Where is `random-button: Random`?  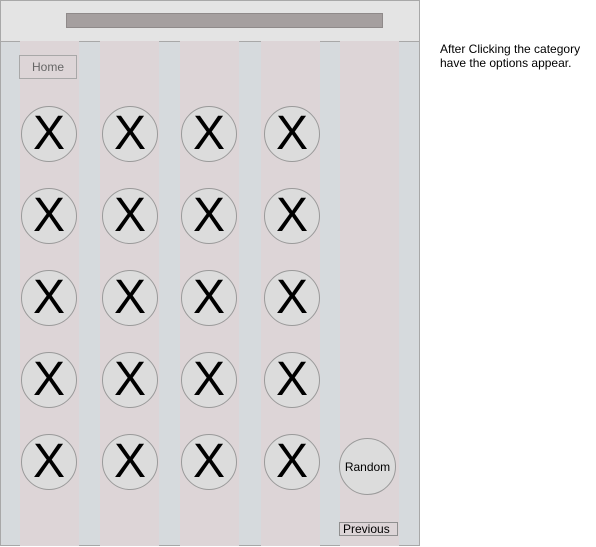
random-button: Random is located at coordinates (367, 466).